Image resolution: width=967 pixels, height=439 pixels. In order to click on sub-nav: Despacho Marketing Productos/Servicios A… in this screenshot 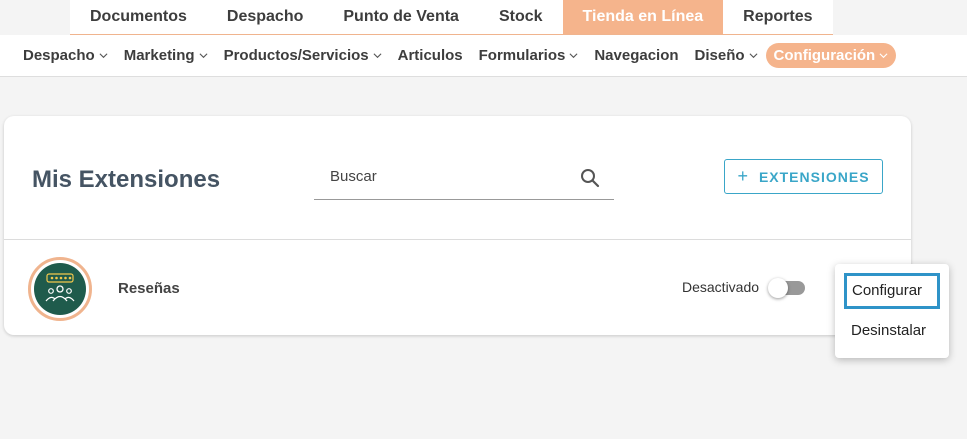, I will do `click(483, 56)`.